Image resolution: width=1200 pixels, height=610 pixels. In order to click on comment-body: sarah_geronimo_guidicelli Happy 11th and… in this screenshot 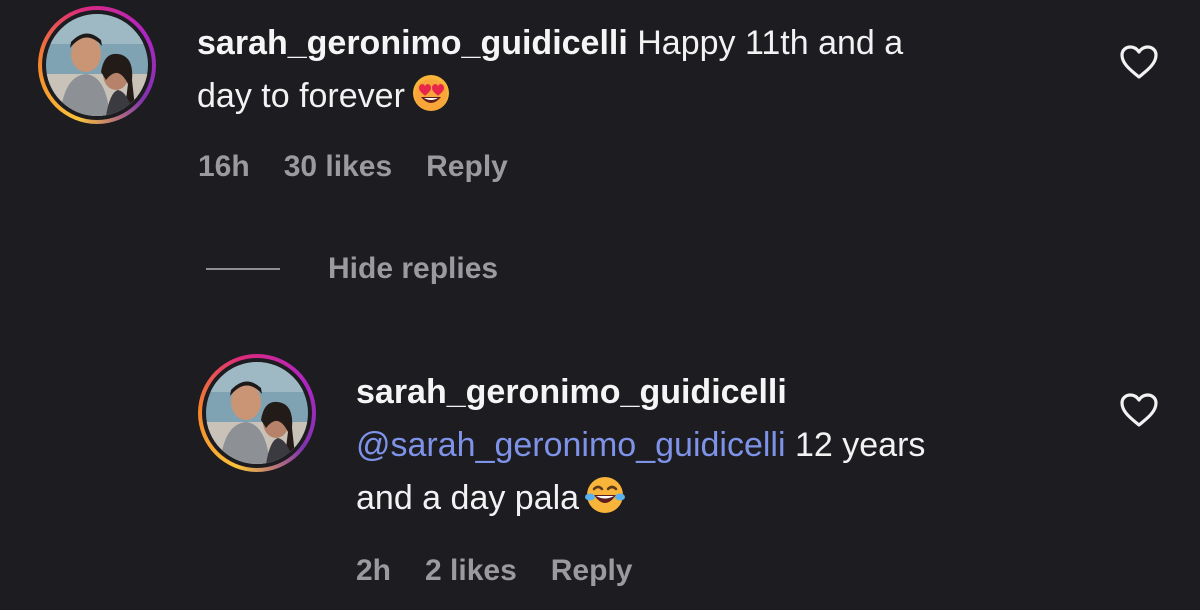, I will do `click(637, 73)`.